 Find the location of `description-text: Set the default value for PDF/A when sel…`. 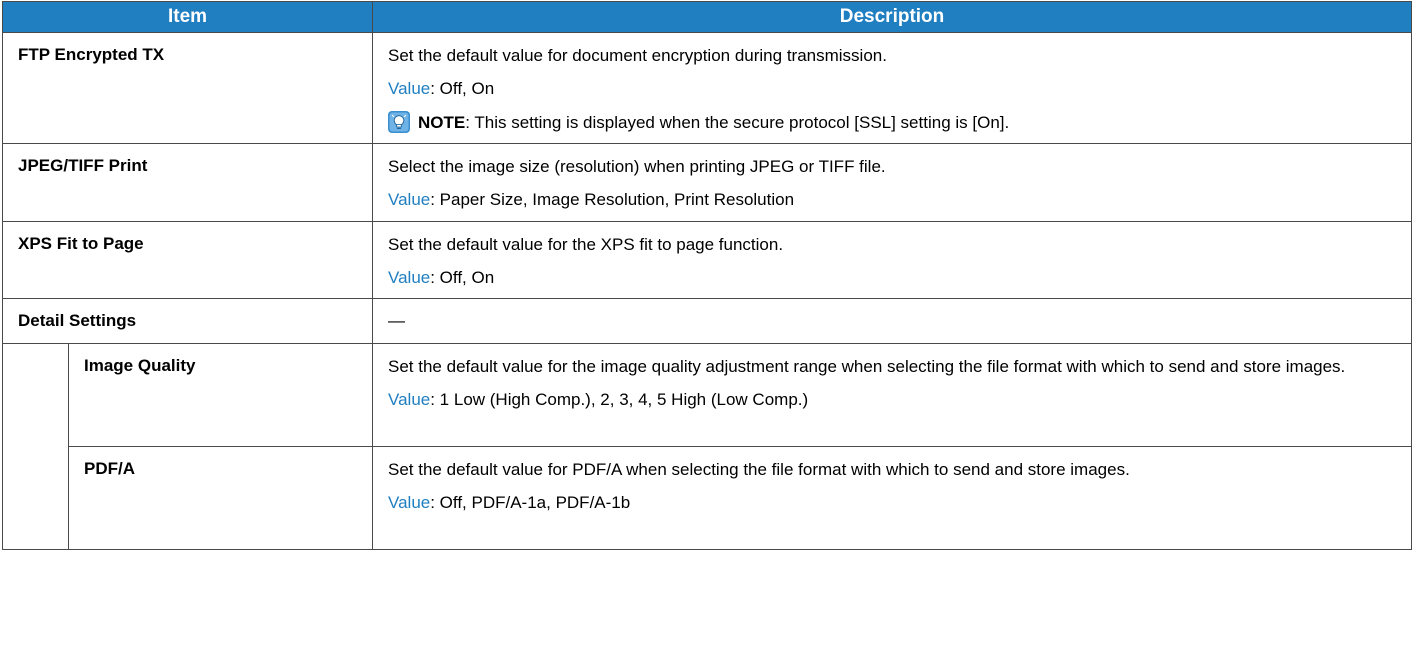

description-text: Set the default value for PDF/A when sel… is located at coordinates (759, 469).